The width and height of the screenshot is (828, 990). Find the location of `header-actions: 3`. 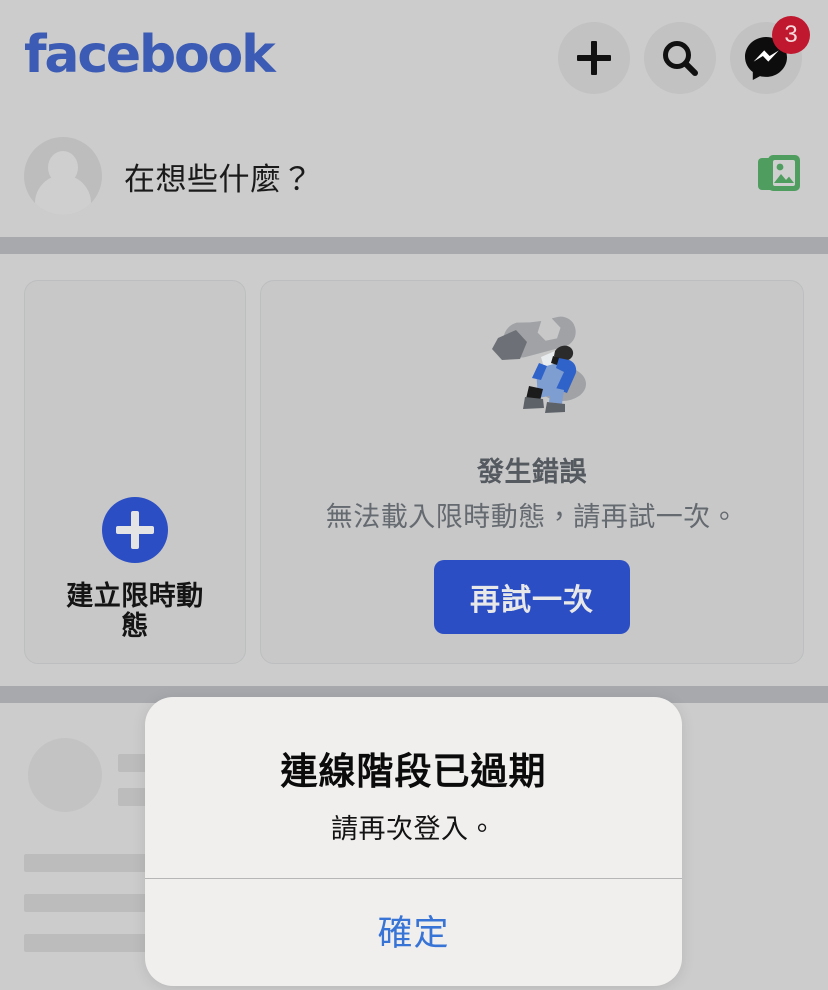

header-actions: 3 is located at coordinates (684, 55).